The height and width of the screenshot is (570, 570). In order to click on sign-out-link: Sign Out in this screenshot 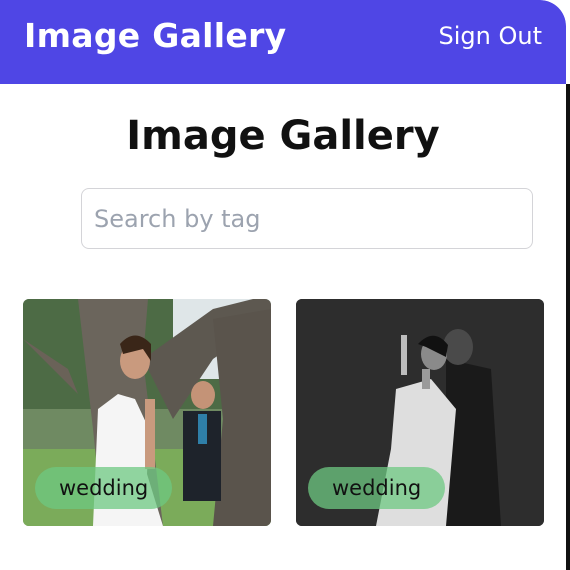, I will do `click(491, 36)`.